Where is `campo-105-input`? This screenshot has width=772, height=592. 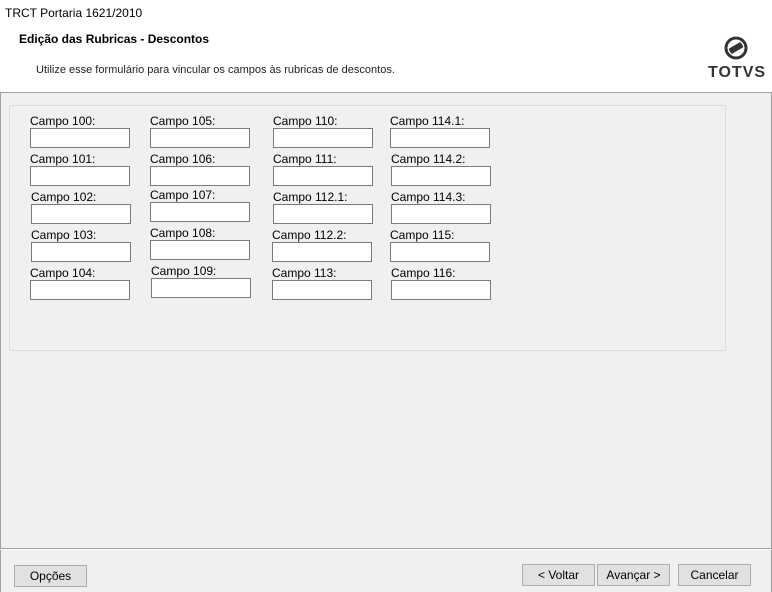 campo-105-input is located at coordinates (200, 138).